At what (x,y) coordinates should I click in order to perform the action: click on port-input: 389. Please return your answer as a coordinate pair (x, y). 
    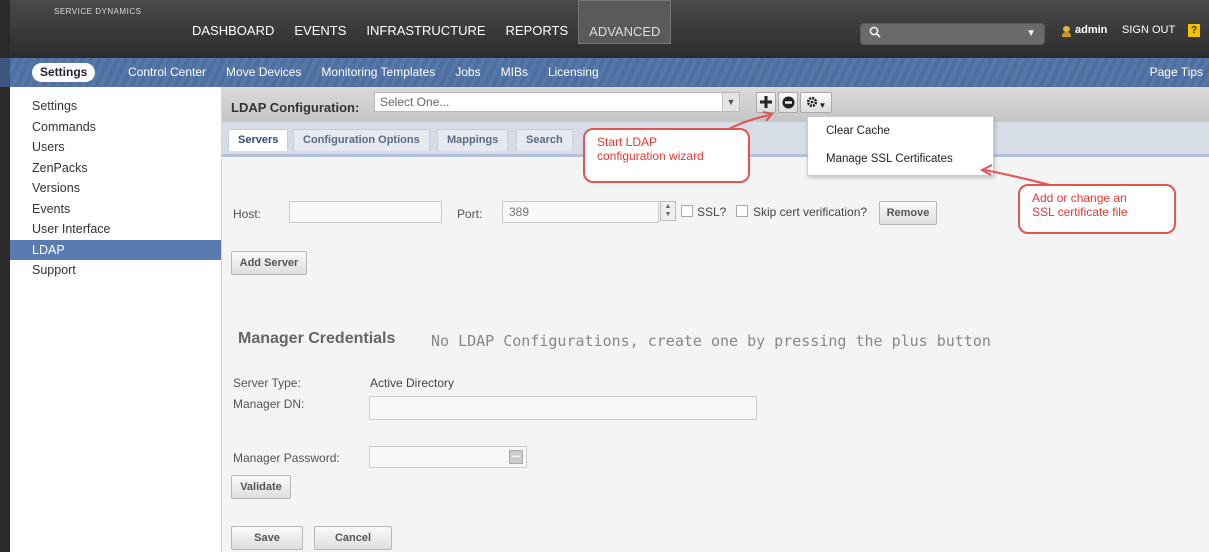
    Looking at the image, I should click on (580, 212).